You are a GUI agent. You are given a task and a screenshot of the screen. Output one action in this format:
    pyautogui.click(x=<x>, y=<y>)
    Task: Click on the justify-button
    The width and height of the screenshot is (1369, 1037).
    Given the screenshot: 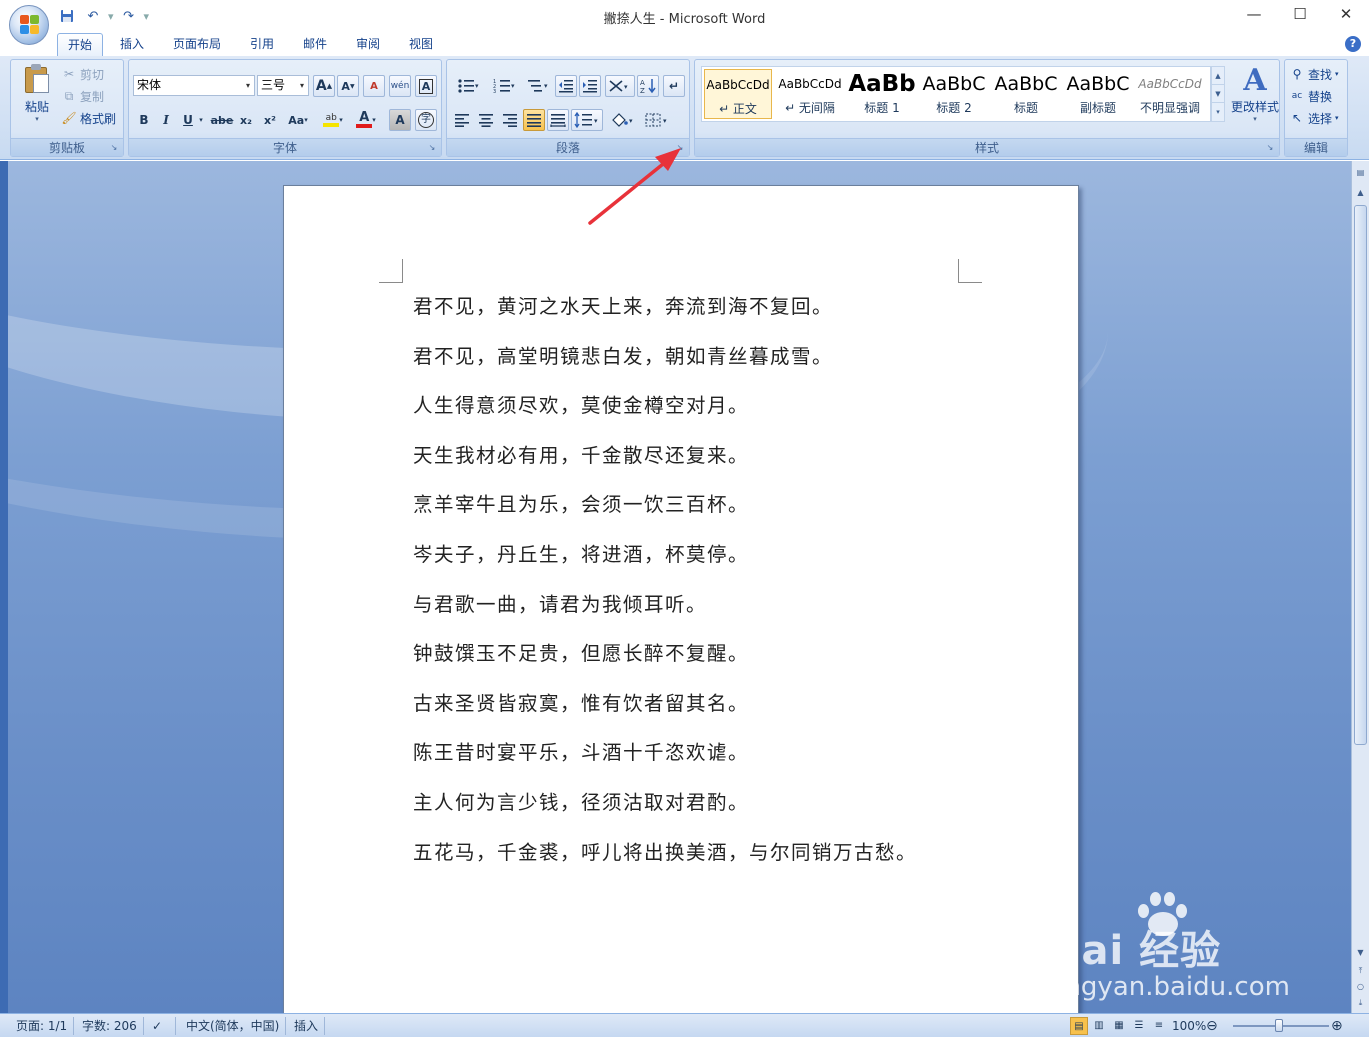 What is the action you would take?
    pyautogui.click(x=534, y=120)
    